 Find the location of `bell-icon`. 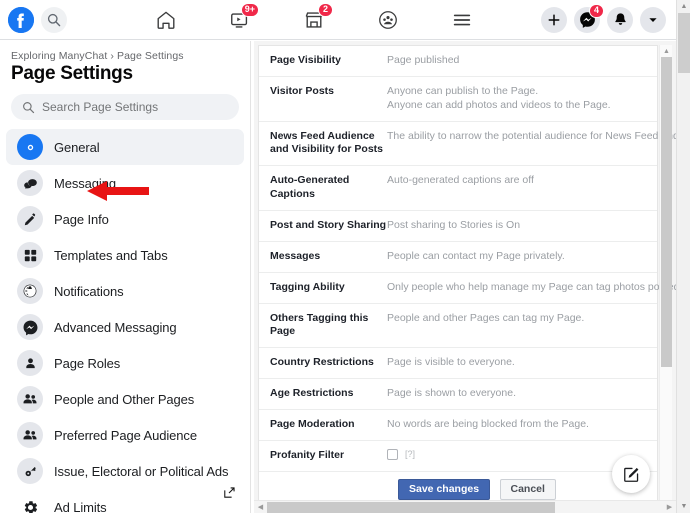

bell-icon is located at coordinates (620, 19).